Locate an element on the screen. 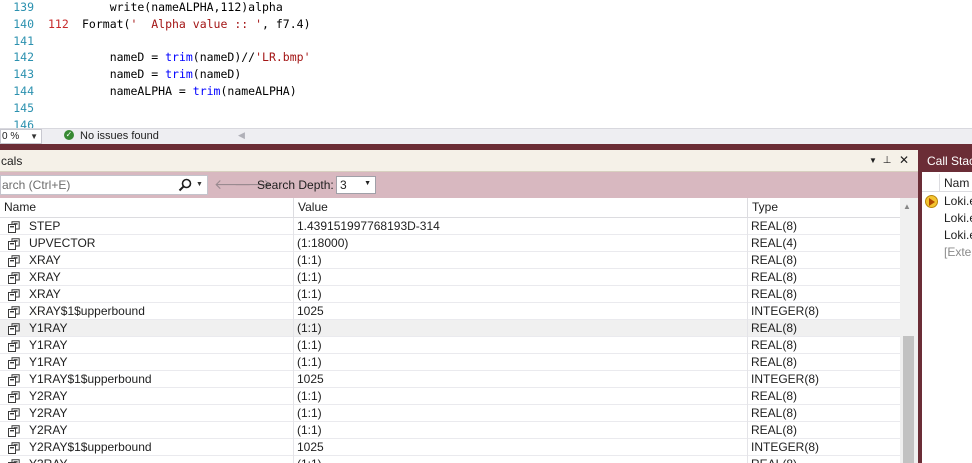  column-header-name: Nam is located at coordinates (956, 183).